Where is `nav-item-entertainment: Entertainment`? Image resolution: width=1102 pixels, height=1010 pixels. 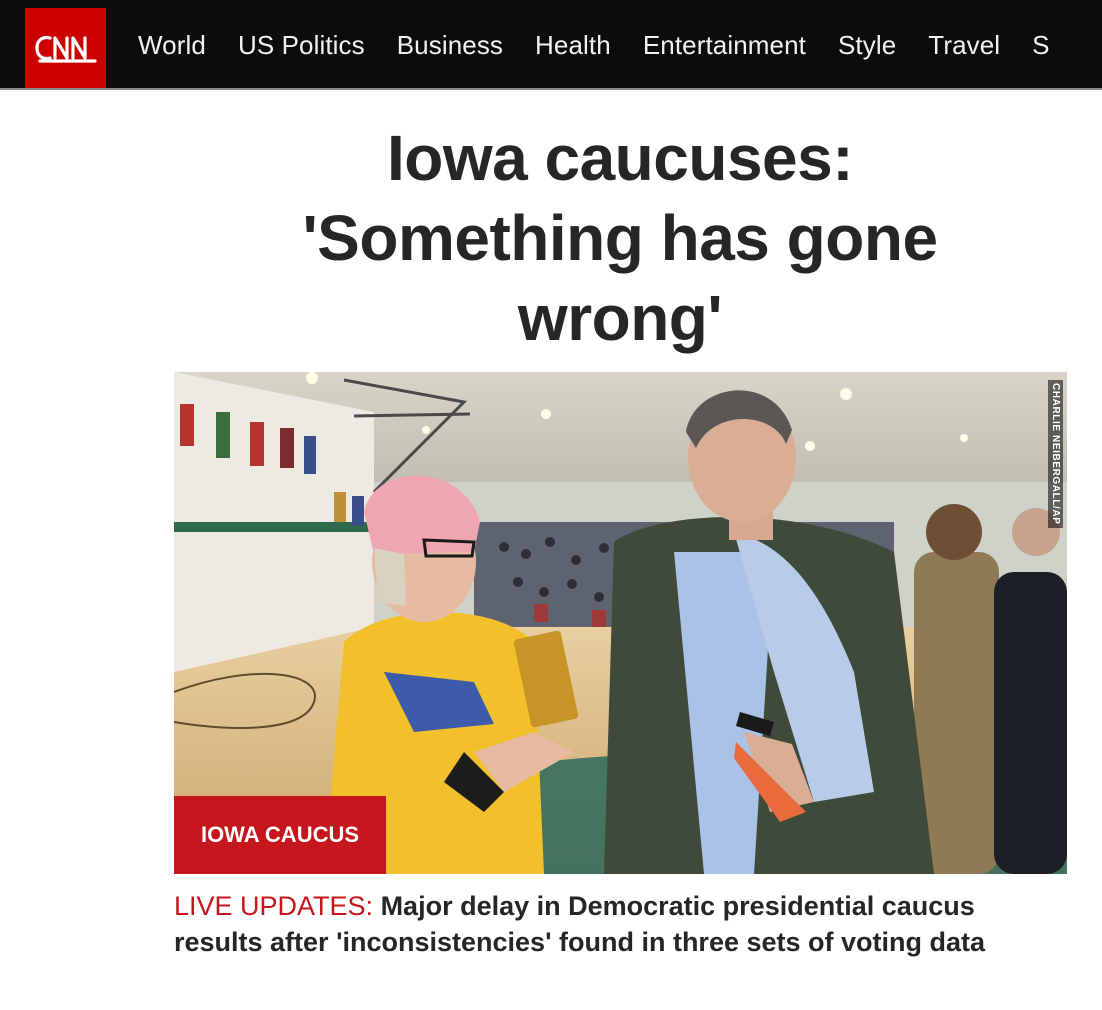
nav-item-entertainment: Entertainment is located at coordinates (724, 45).